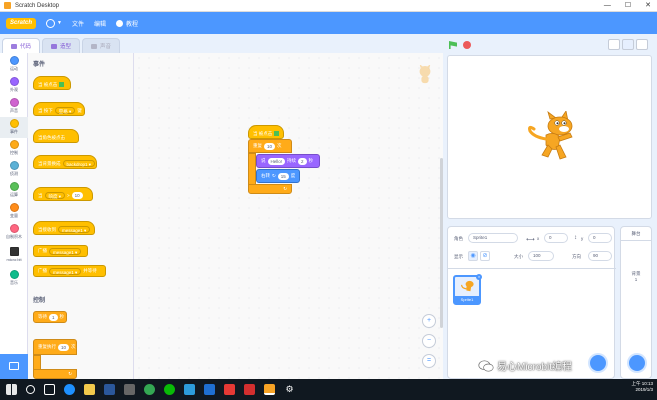  What do you see at coordinates (467, 45) in the screenshot?
I see `stop-button` at bounding box center [467, 45].